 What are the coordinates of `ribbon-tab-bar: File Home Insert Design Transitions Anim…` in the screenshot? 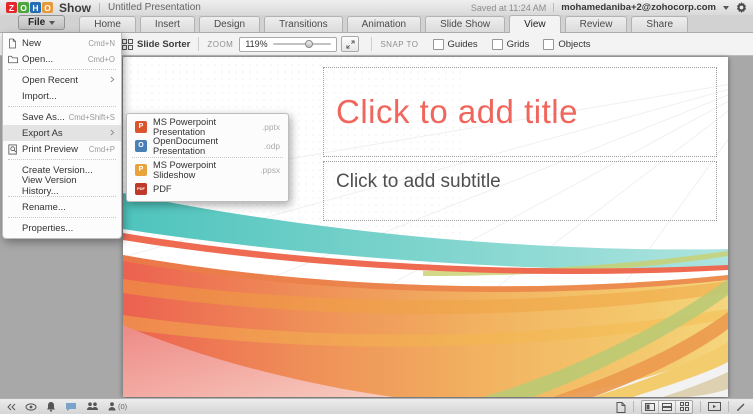 It's located at (376, 24).